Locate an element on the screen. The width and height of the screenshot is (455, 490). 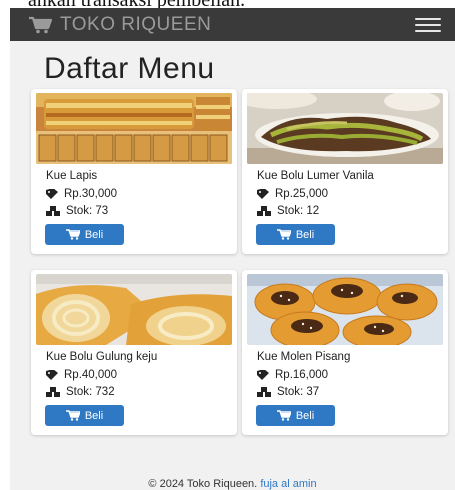
background-page-text: ahkan transaksi pembelian. is located at coordinates (227, 4).